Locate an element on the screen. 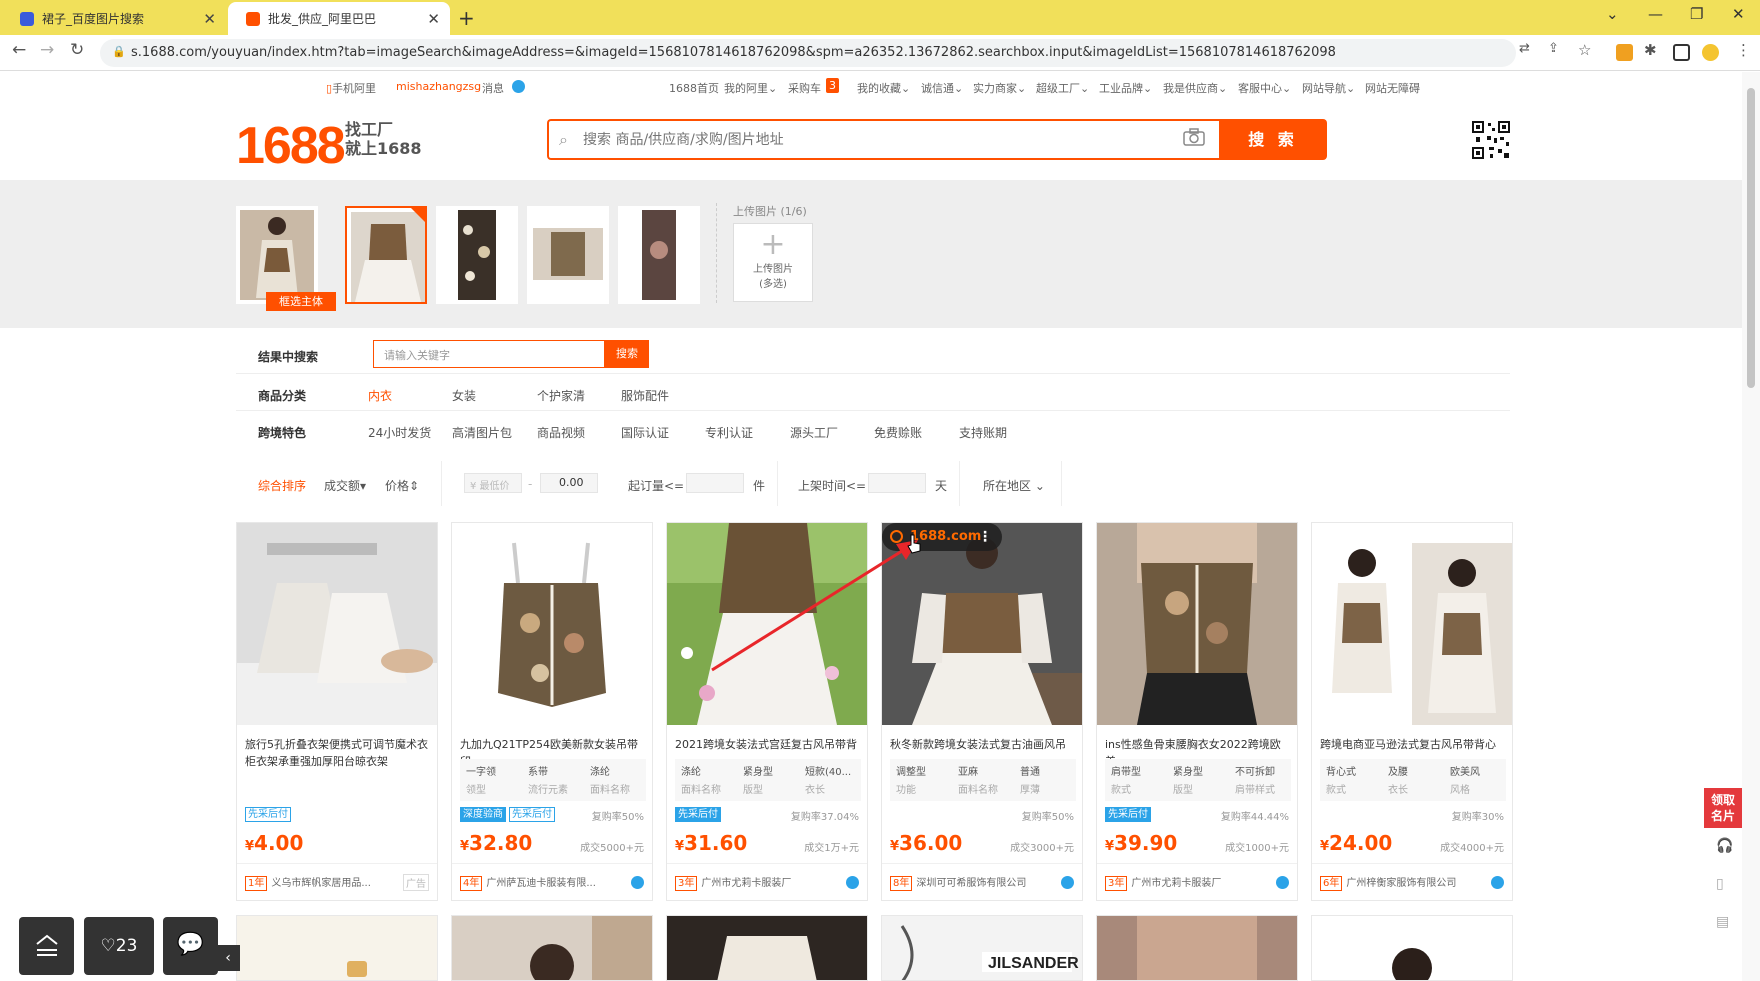  tab-1688: 批发_供应_阿里巴巴 ✕ is located at coordinates (339, 18).